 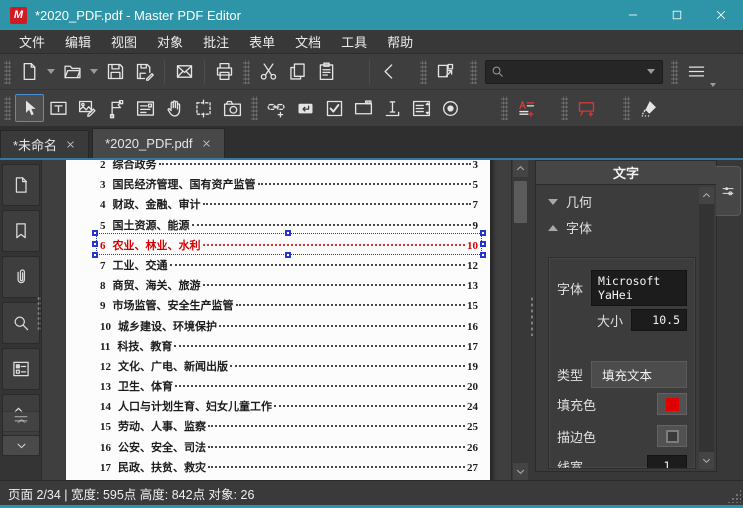 I want to click on panel-splitter, so click(x=531, y=320).